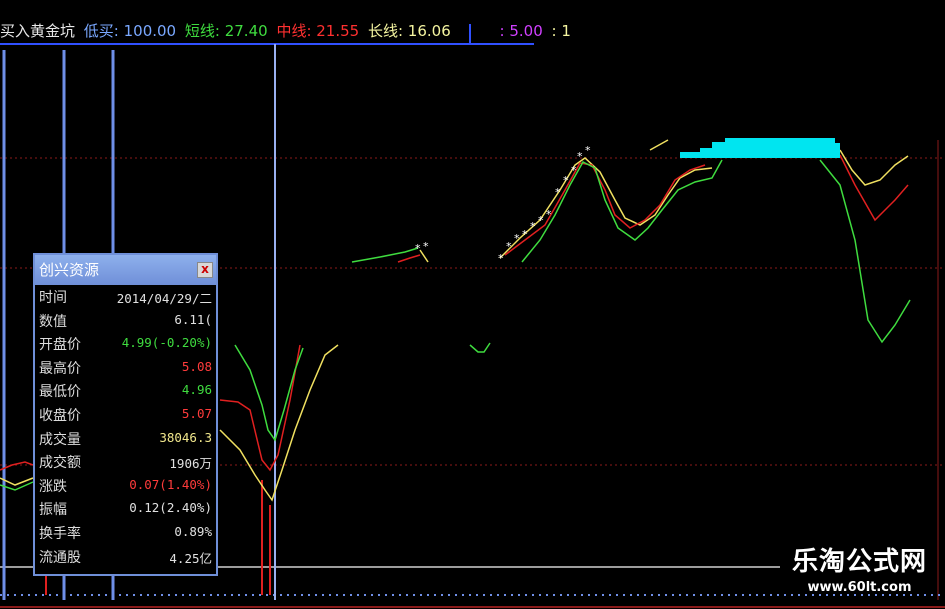 This screenshot has height=609, width=945. Describe the element at coordinates (125, 462) in the screenshot. I see `info-row-turnover-amount: 成交额 1906万` at that location.